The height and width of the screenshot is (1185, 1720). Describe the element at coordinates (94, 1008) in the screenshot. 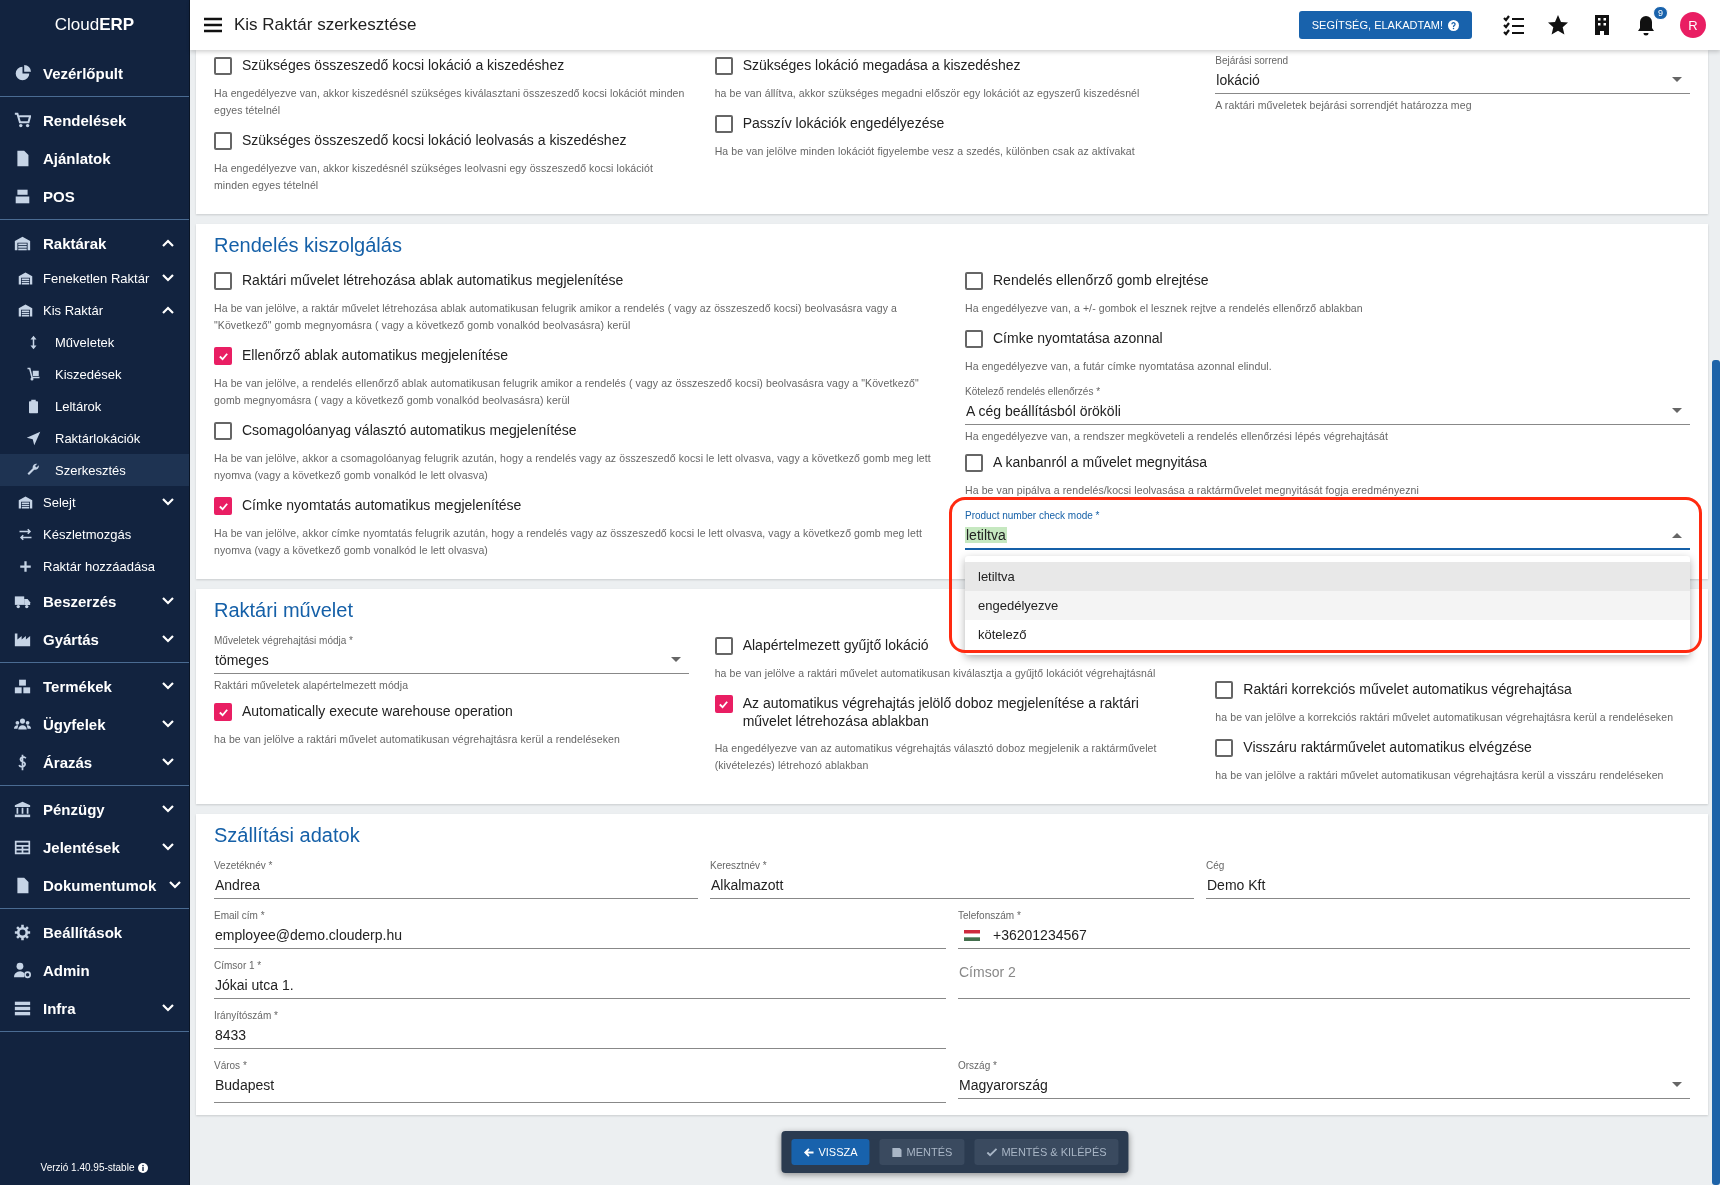

I see `sidebar-item: Infra` at that location.